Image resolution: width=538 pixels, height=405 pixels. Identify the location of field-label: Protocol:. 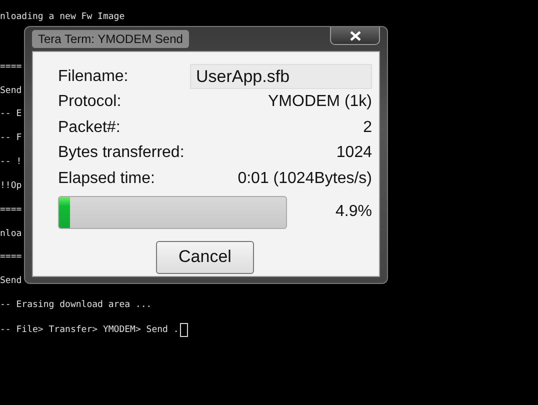
(90, 102).